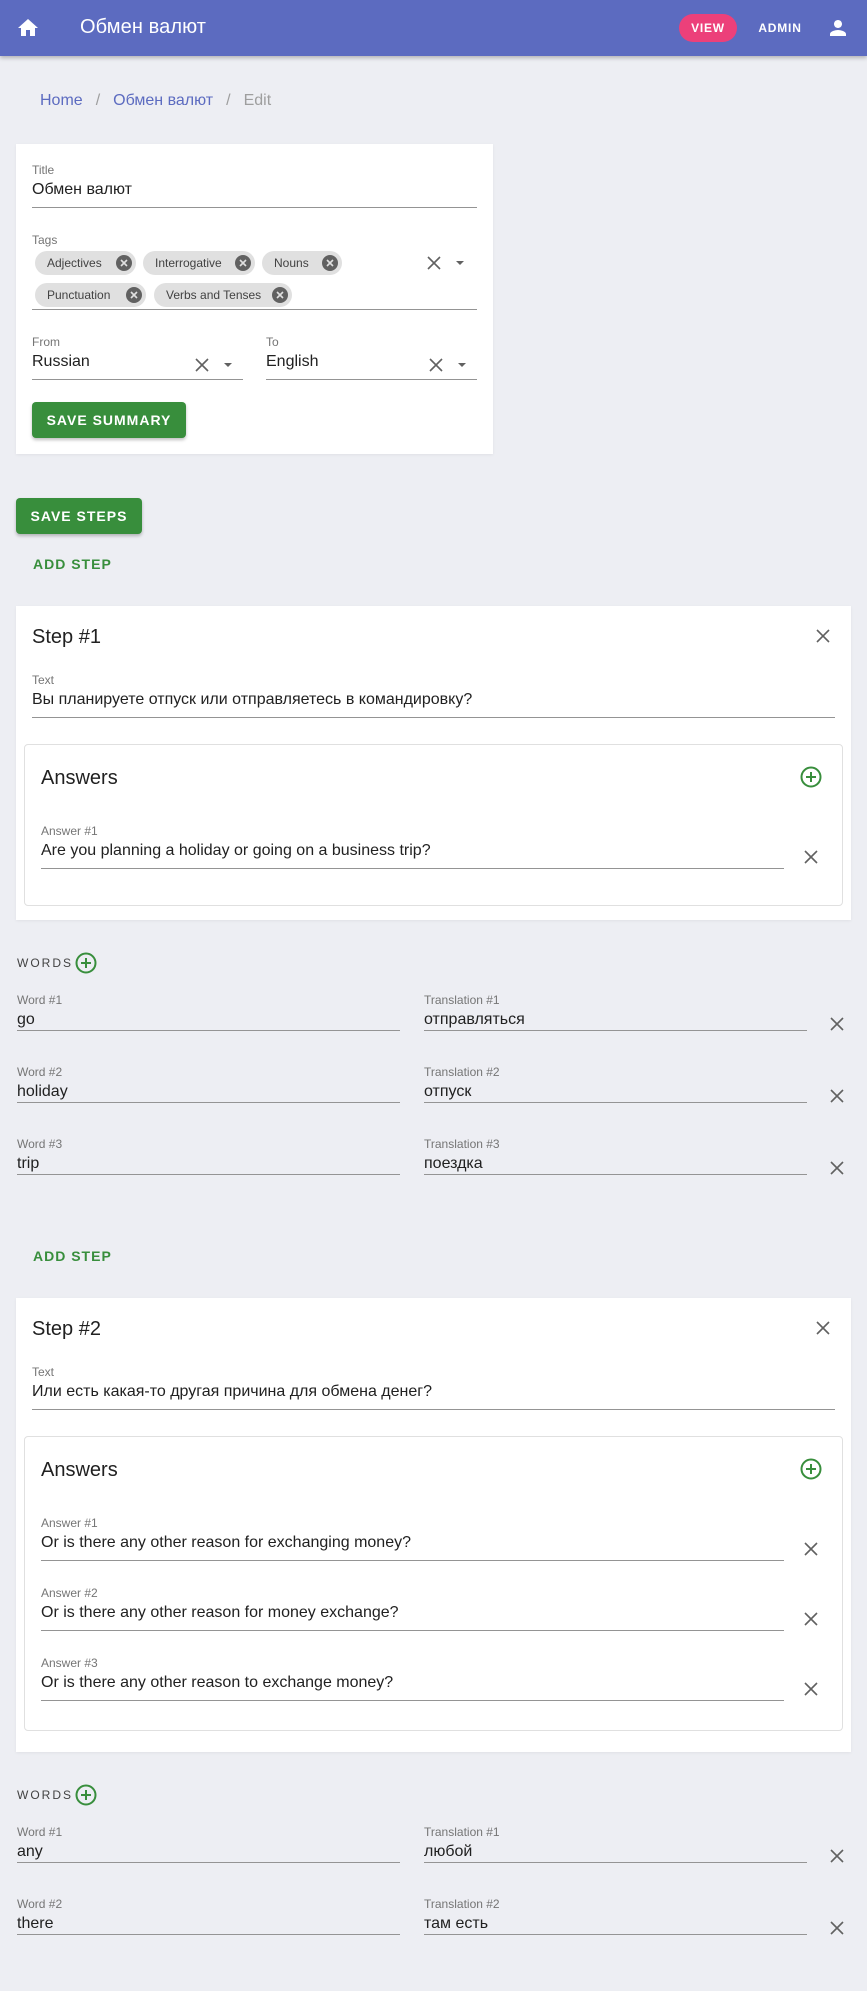 This screenshot has height=1991, width=867. I want to click on translation-field: Translation #2 там есть, so click(615, 1916).